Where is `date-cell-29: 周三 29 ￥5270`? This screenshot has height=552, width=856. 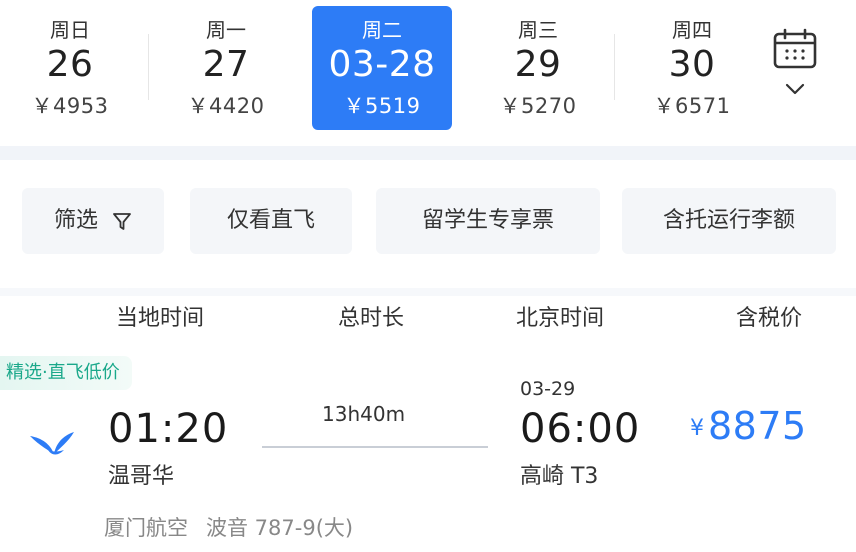
date-cell-29: 周三 29 ￥5270 is located at coordinates (538, 68).